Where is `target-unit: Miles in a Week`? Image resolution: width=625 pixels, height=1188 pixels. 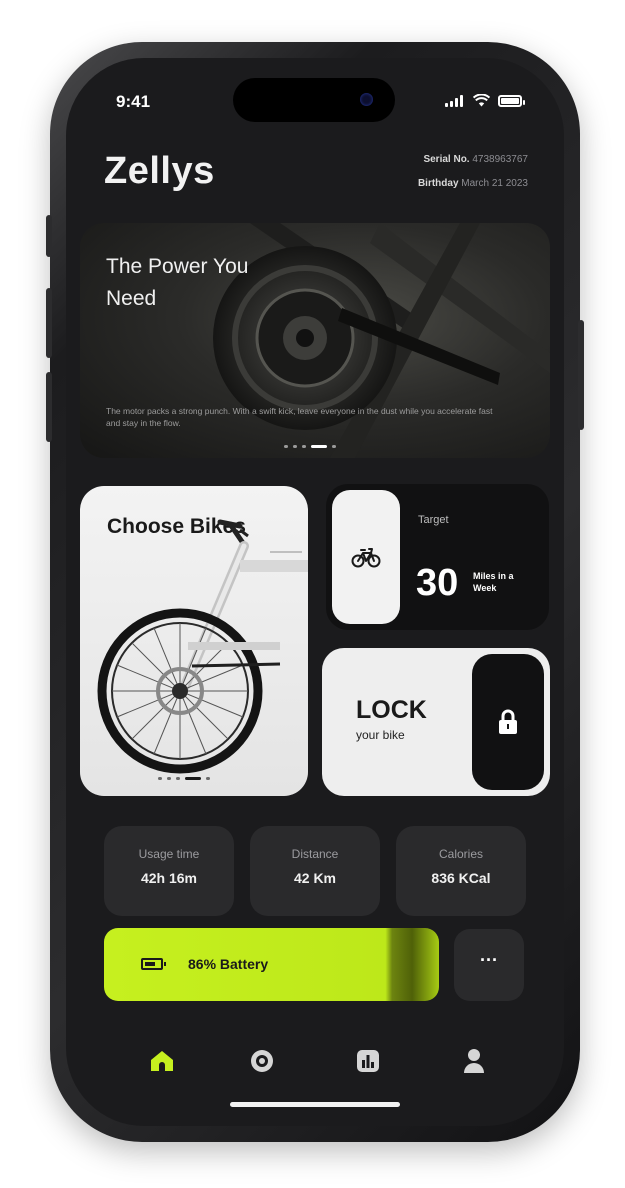 target-unit: Miles in a Week is located at coordinates (493, 582).